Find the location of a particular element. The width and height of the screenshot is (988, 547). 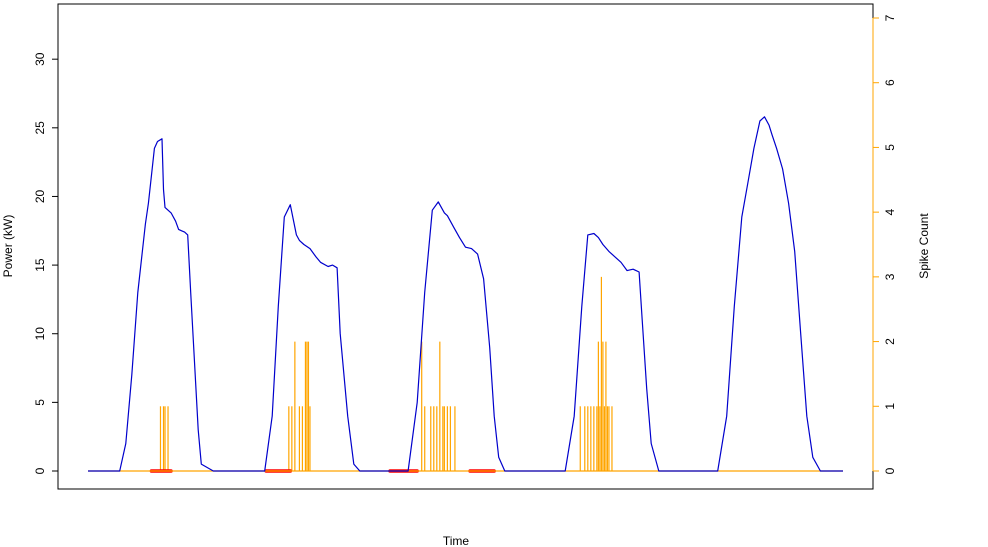

x-axis-title: Time is located at coordinates (456, 540).